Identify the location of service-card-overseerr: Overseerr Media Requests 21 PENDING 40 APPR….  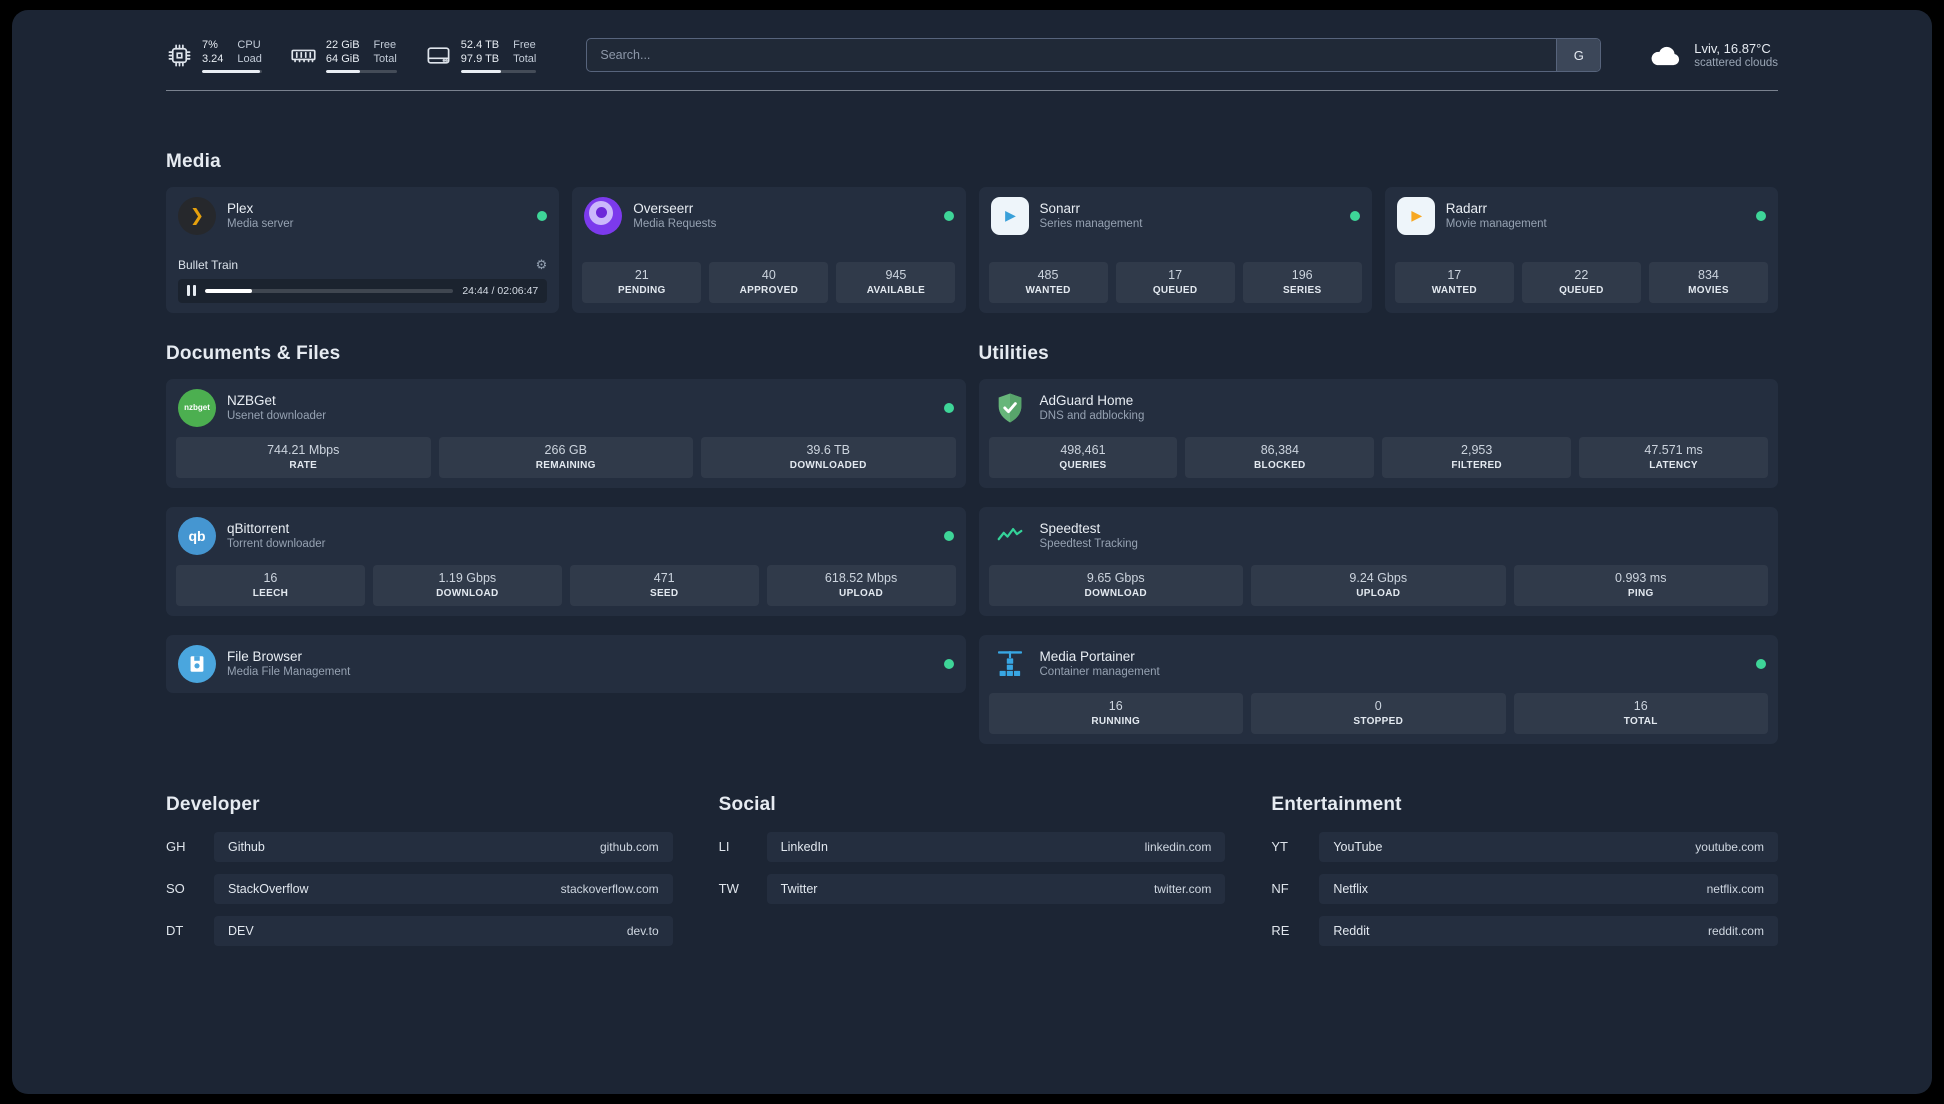
(769, 249).